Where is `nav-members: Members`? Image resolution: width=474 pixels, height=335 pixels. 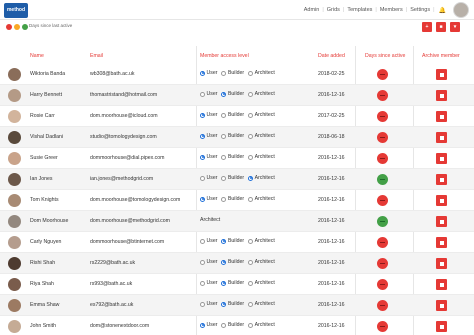
nav-members: Members is located at coordinates (391, 10).